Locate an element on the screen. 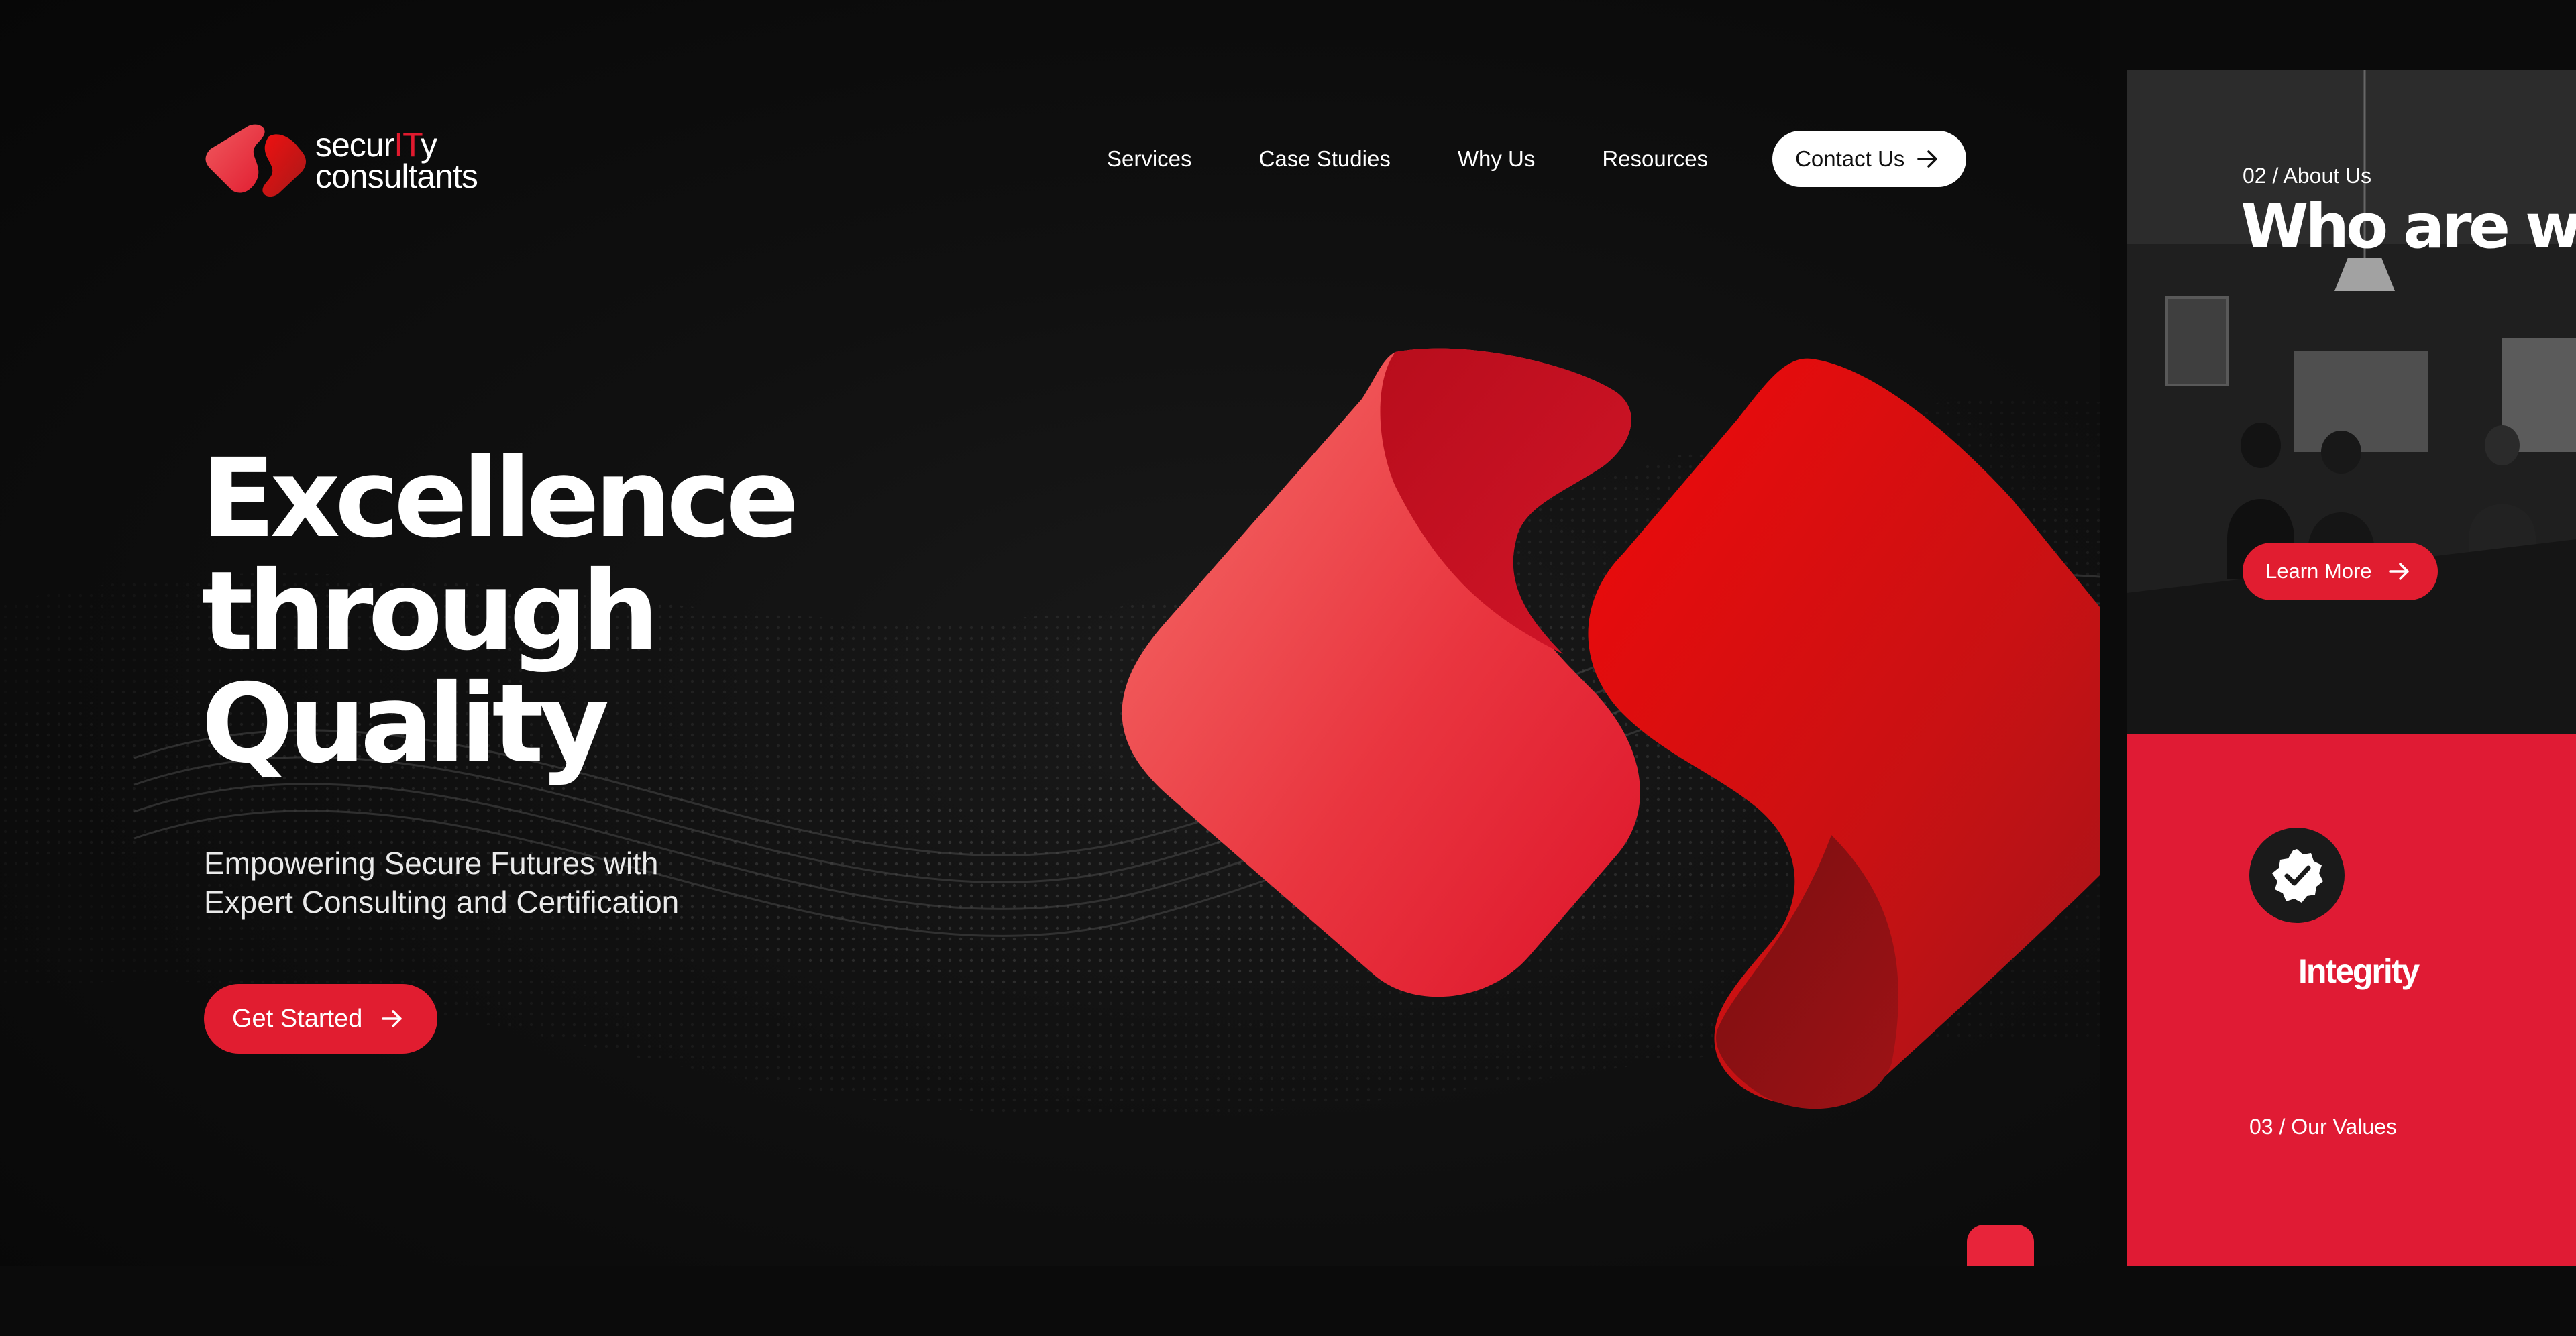  contact-us-label: Contact Us is located at coordinates (1850, 159).